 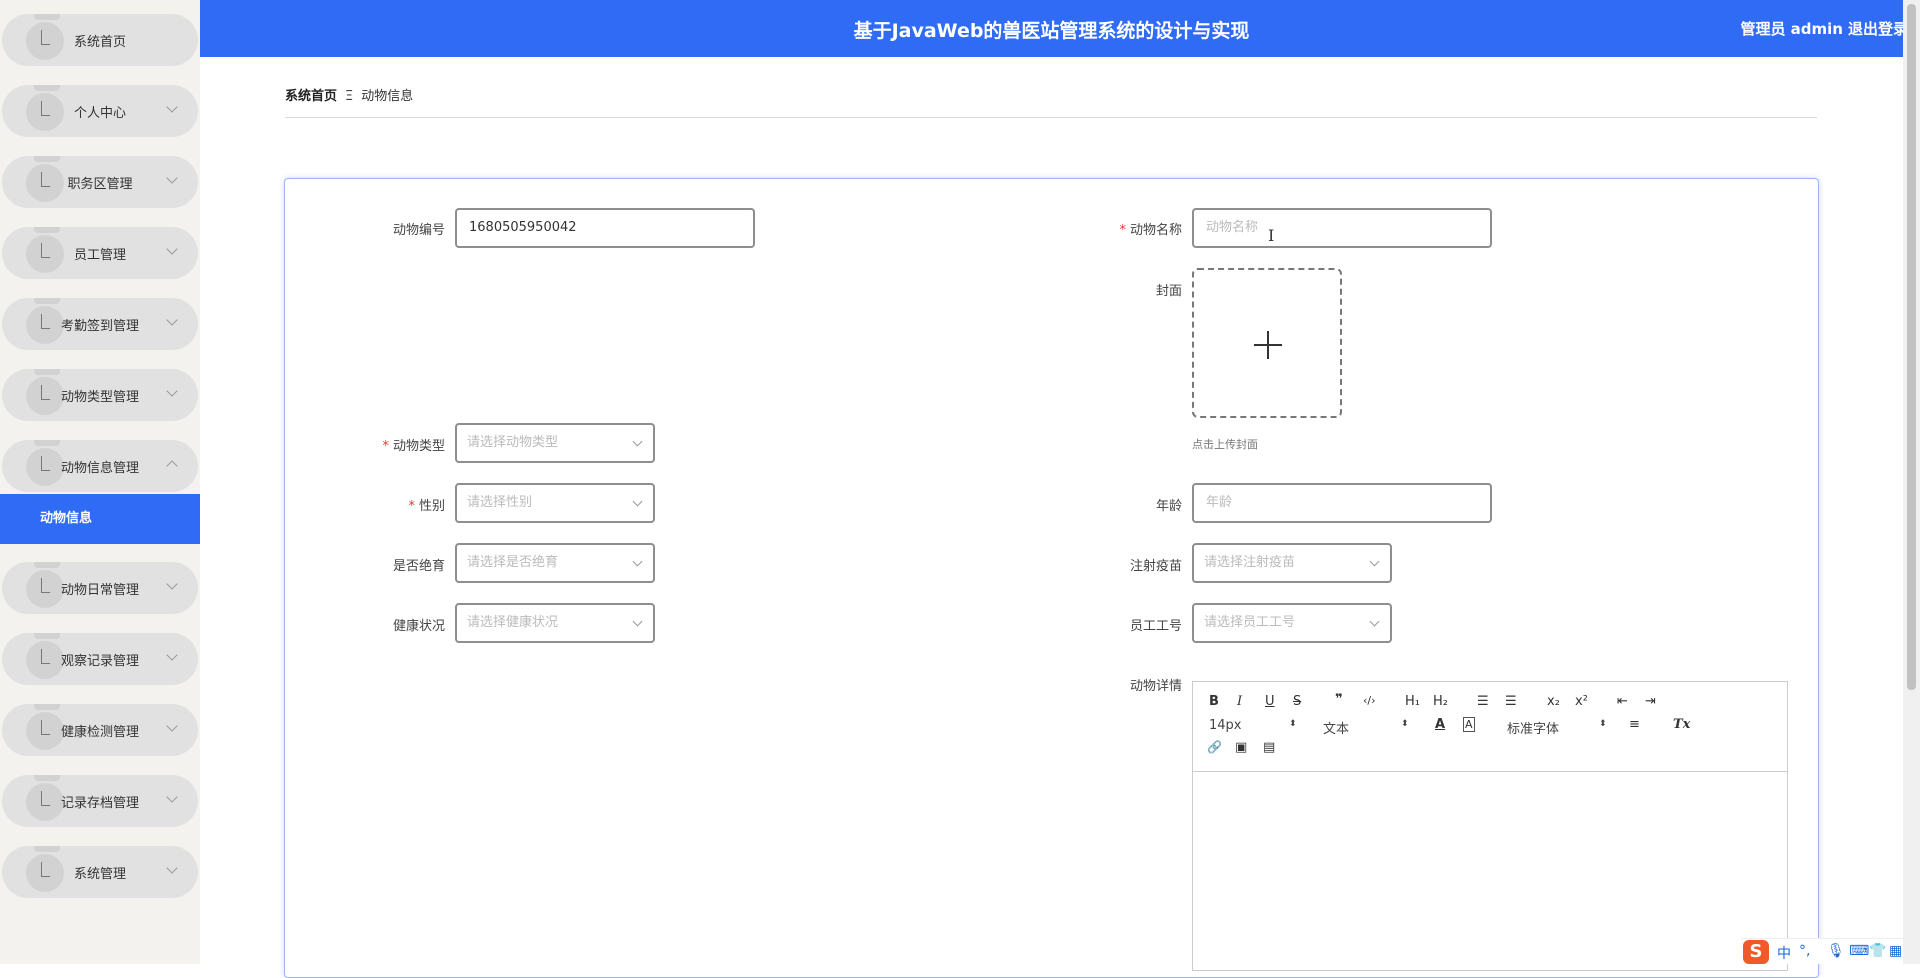 I want to click on clear-format-icon: Tx, so click(x=1681, y=724).